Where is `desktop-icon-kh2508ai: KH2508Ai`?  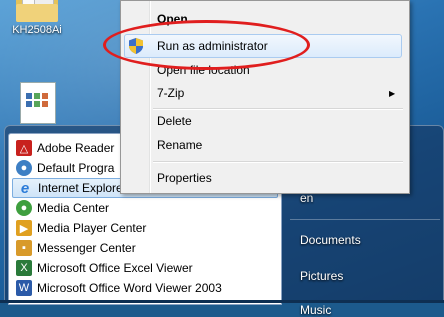 desktop-icon-kh2508ai: KH2508Ai is located at coordinates (37, 18).